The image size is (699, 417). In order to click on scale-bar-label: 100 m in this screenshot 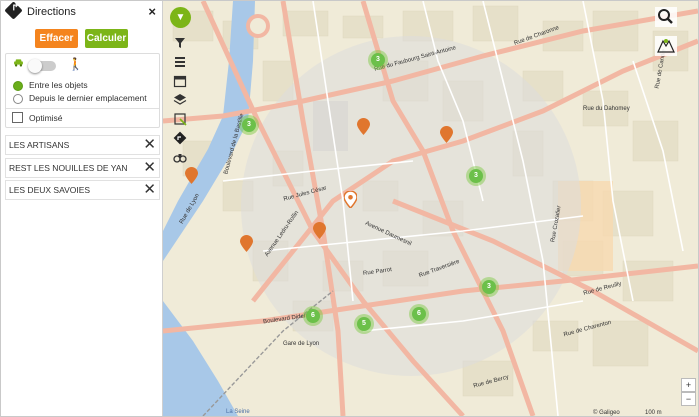, I will do `click(653, 413)`.